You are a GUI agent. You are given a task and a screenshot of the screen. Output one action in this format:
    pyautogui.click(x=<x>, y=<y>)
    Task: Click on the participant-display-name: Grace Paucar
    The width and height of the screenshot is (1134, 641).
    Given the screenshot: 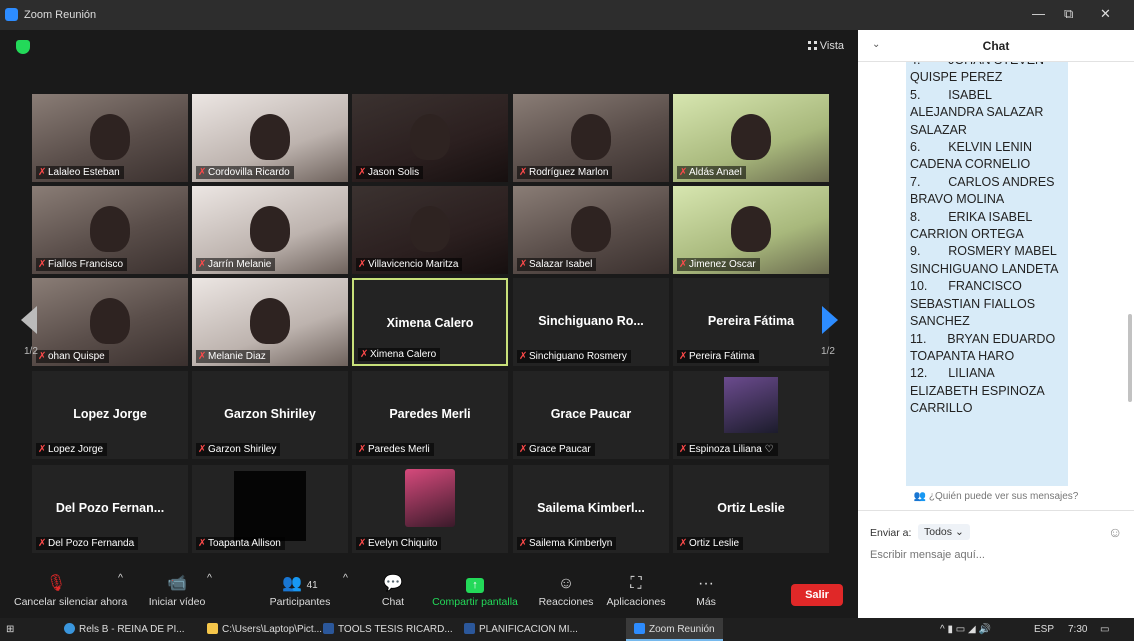 What is the action you would take?
    pyautogui.click(x=591, y=414)
    